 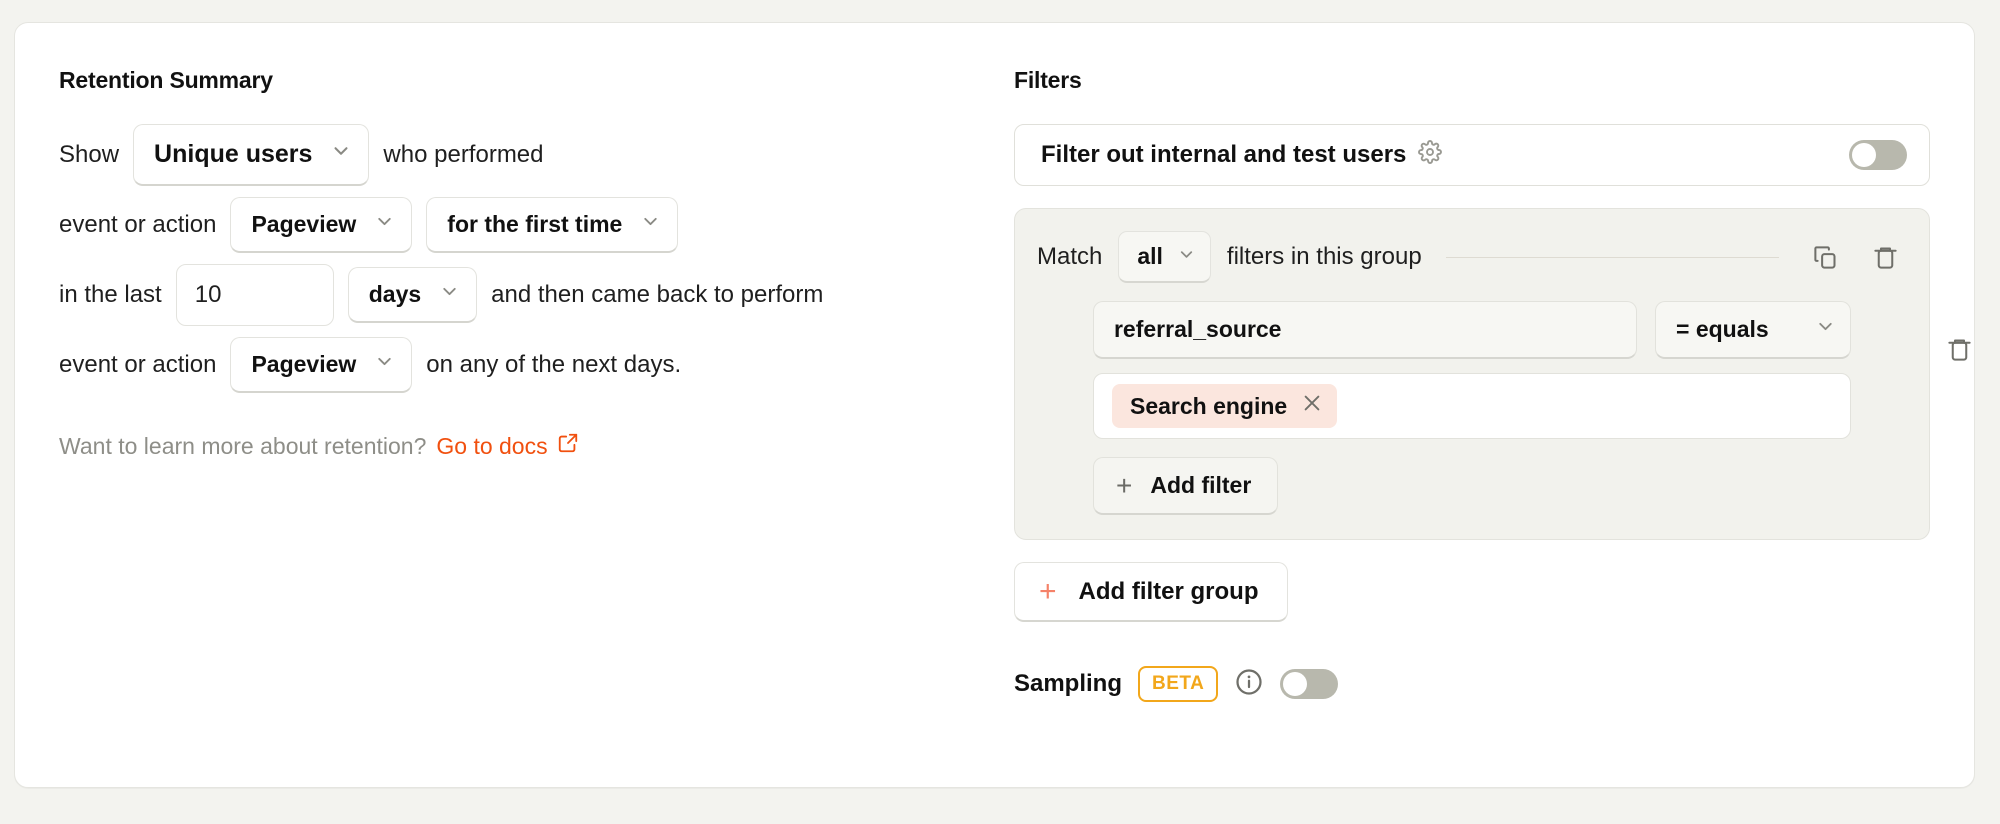 I want to click on target-entity-select: Unique users, so click(x=251, y=155).